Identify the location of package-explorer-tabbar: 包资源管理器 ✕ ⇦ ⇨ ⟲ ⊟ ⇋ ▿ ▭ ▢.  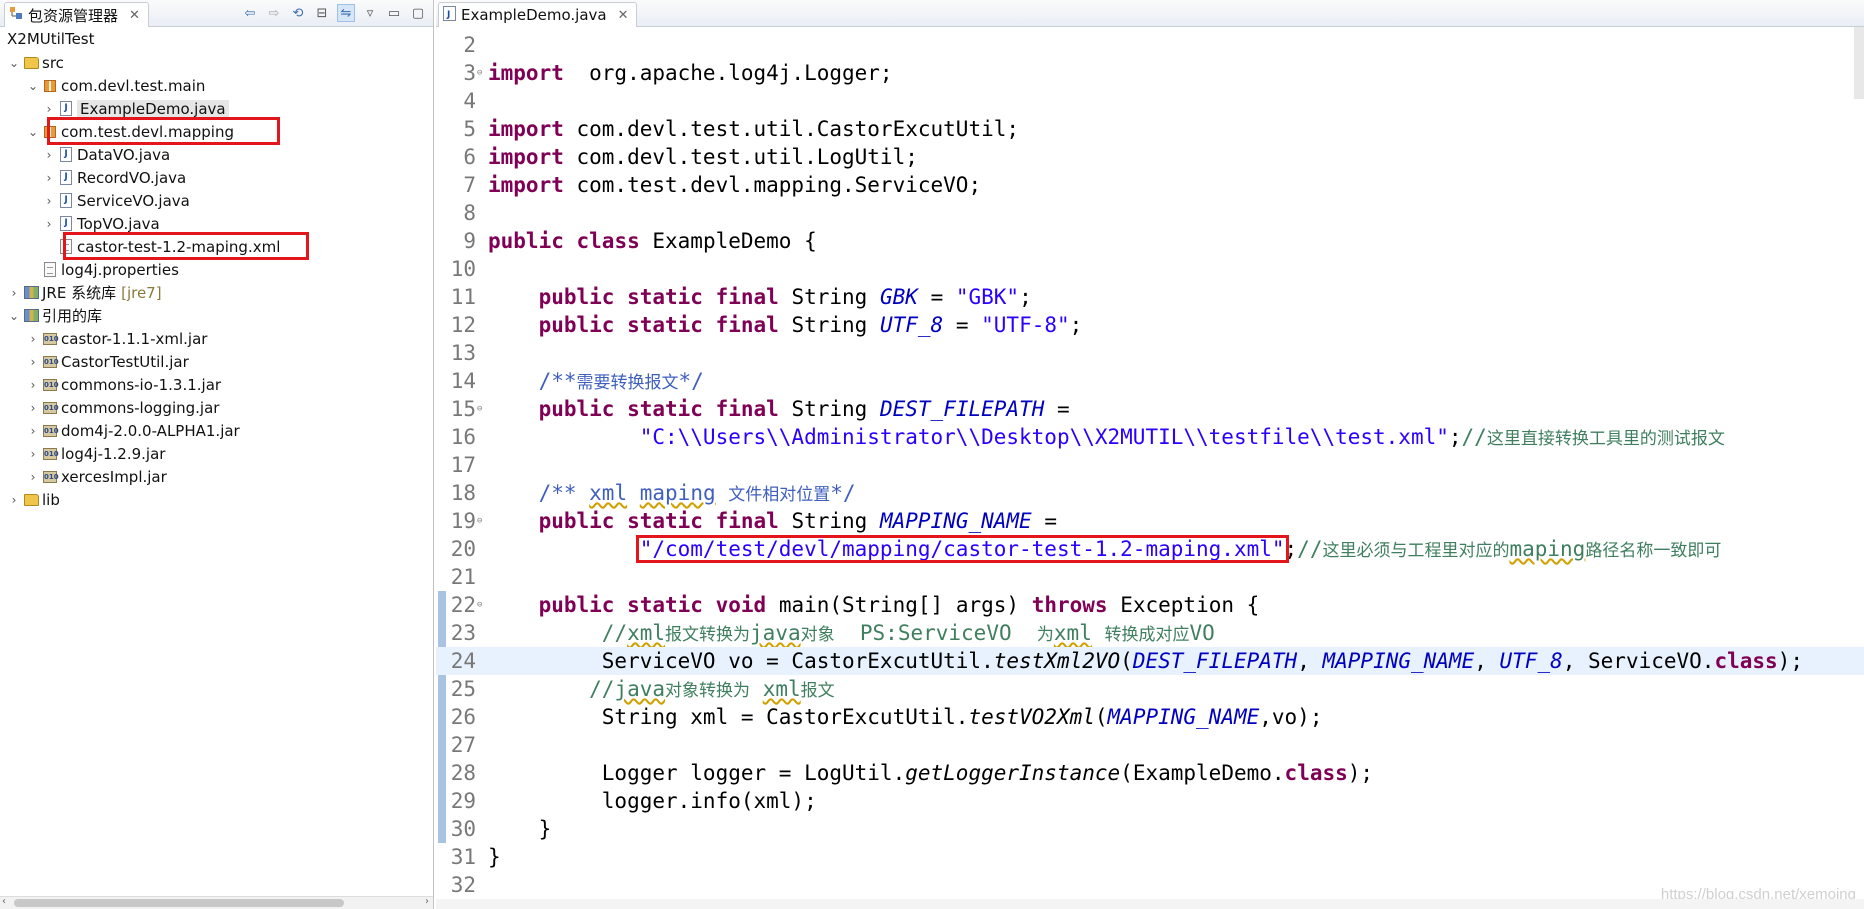
(216, 13).